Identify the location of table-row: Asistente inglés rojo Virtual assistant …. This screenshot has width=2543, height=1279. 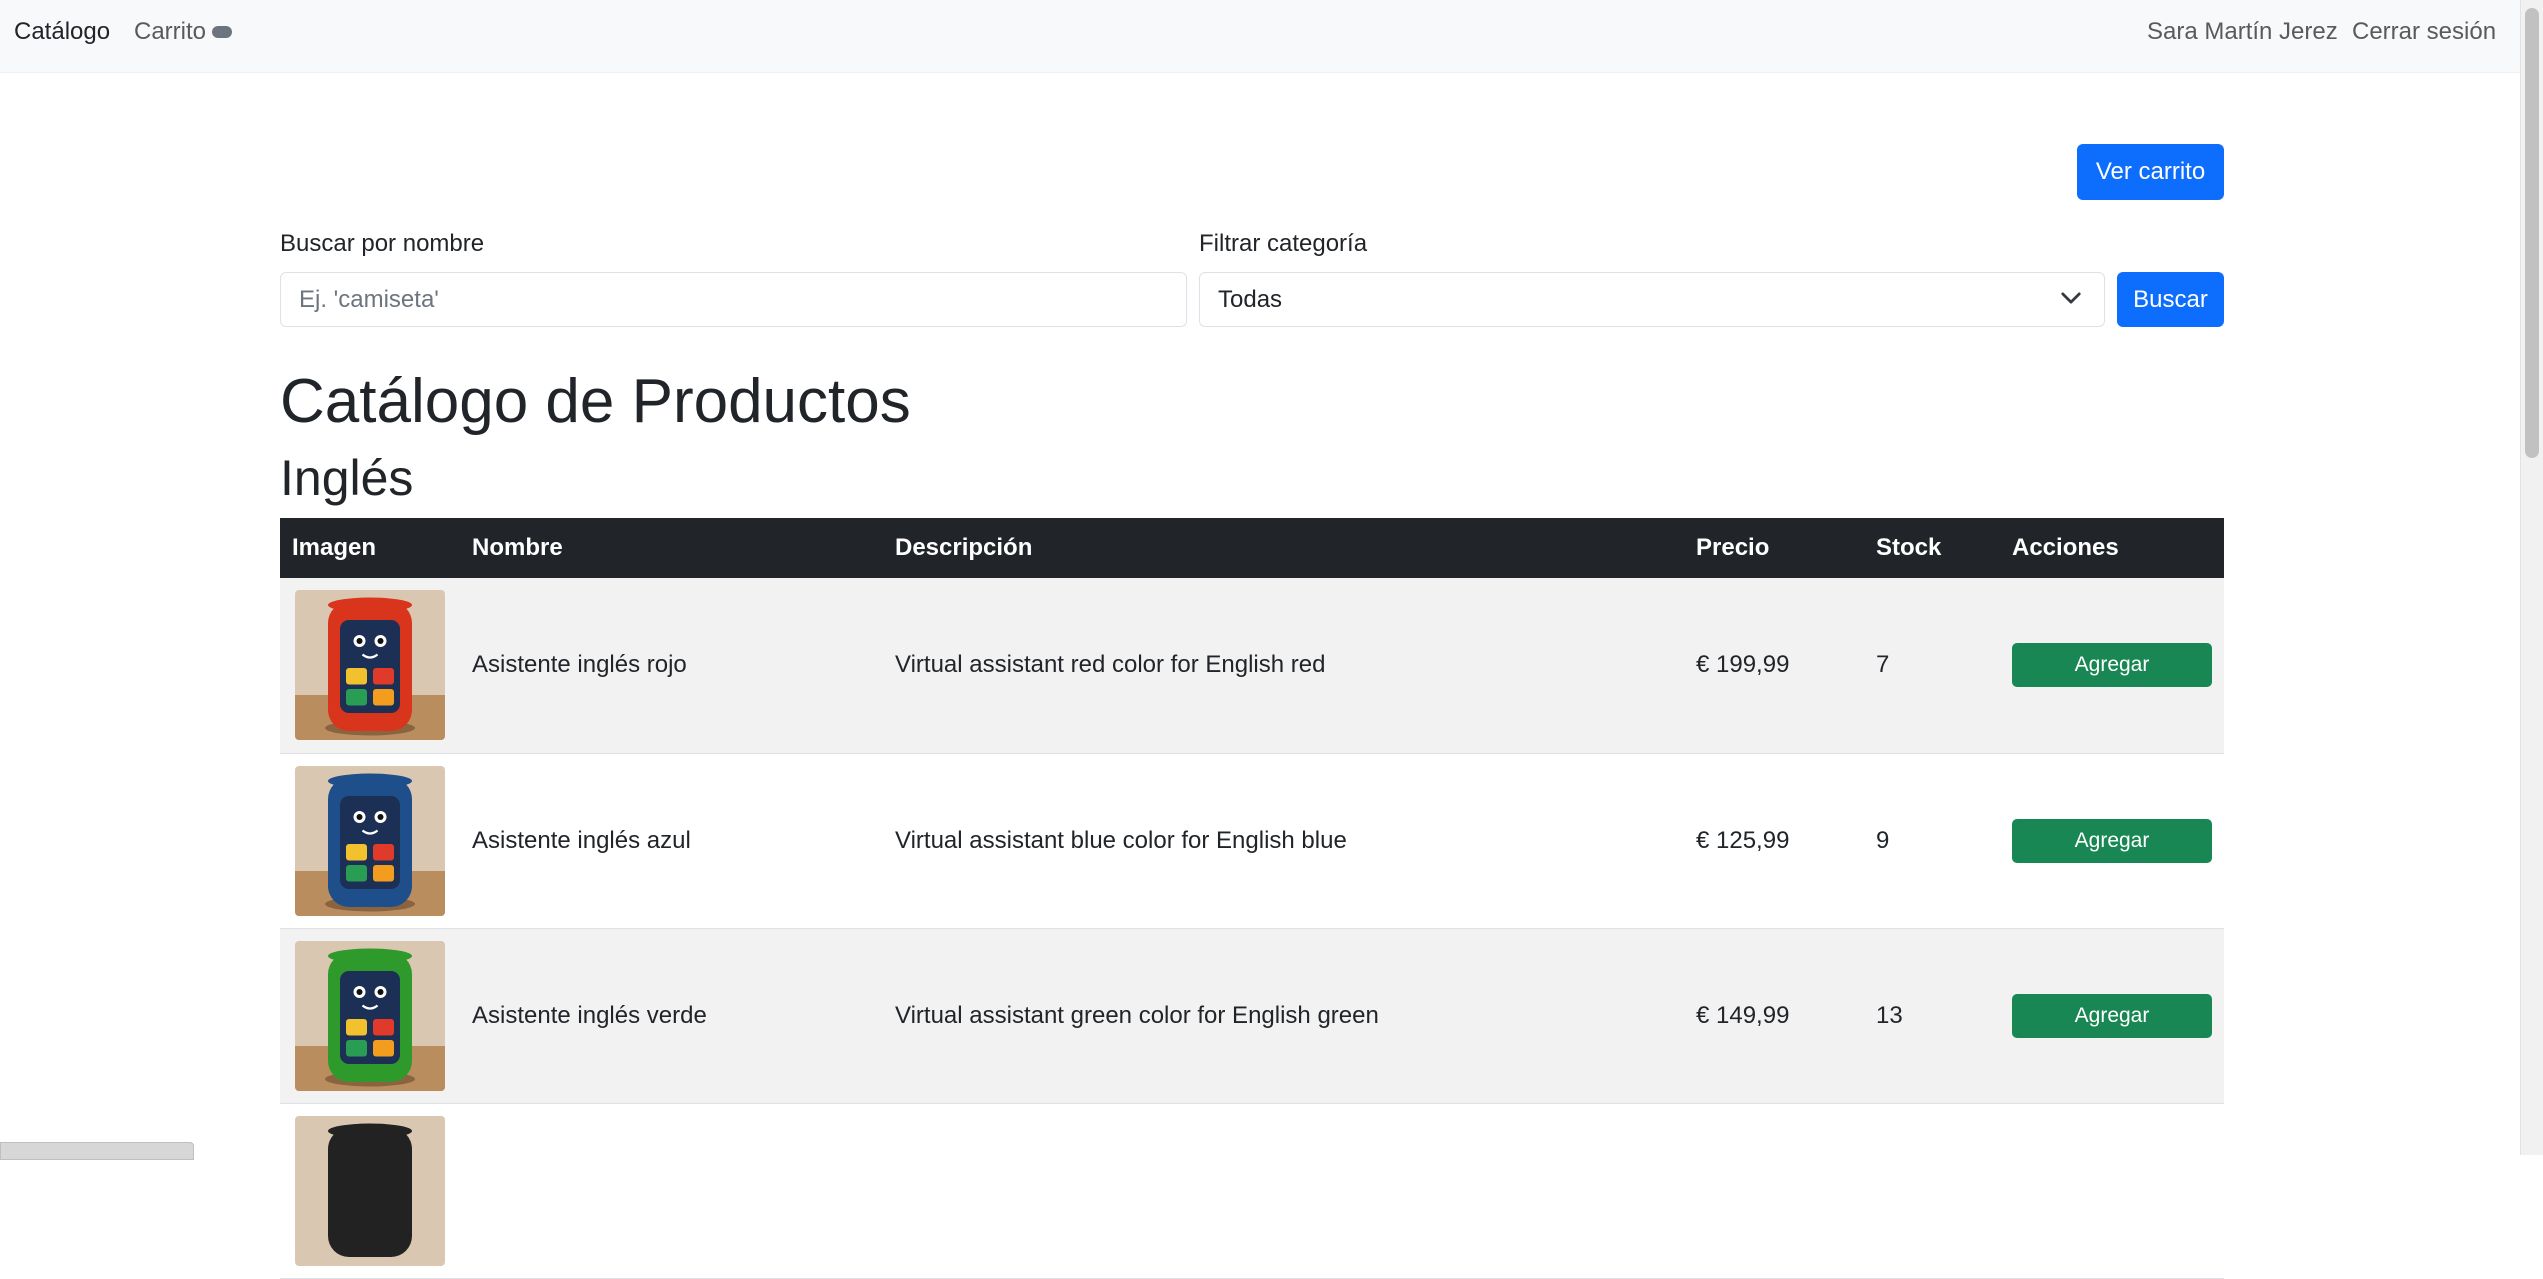
(1252, 666).